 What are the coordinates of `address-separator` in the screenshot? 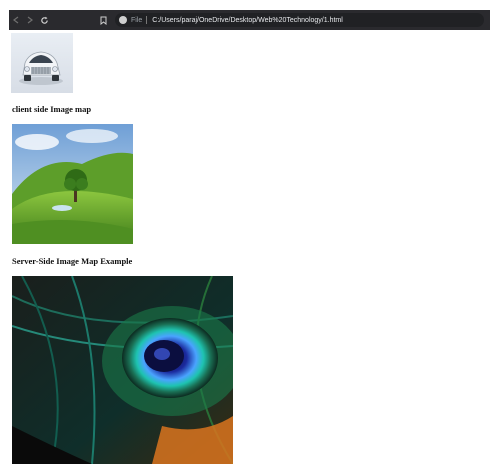 It's located at (147, 20).